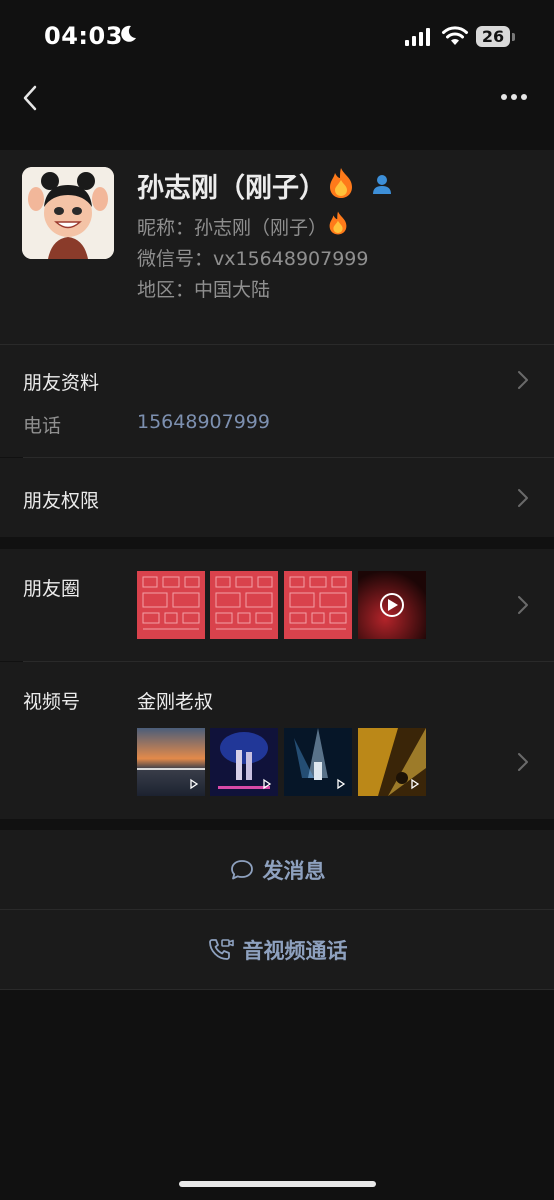  I want to click on nickname-line: 昵称：孙志刚（刚子）, so click(232, 226).